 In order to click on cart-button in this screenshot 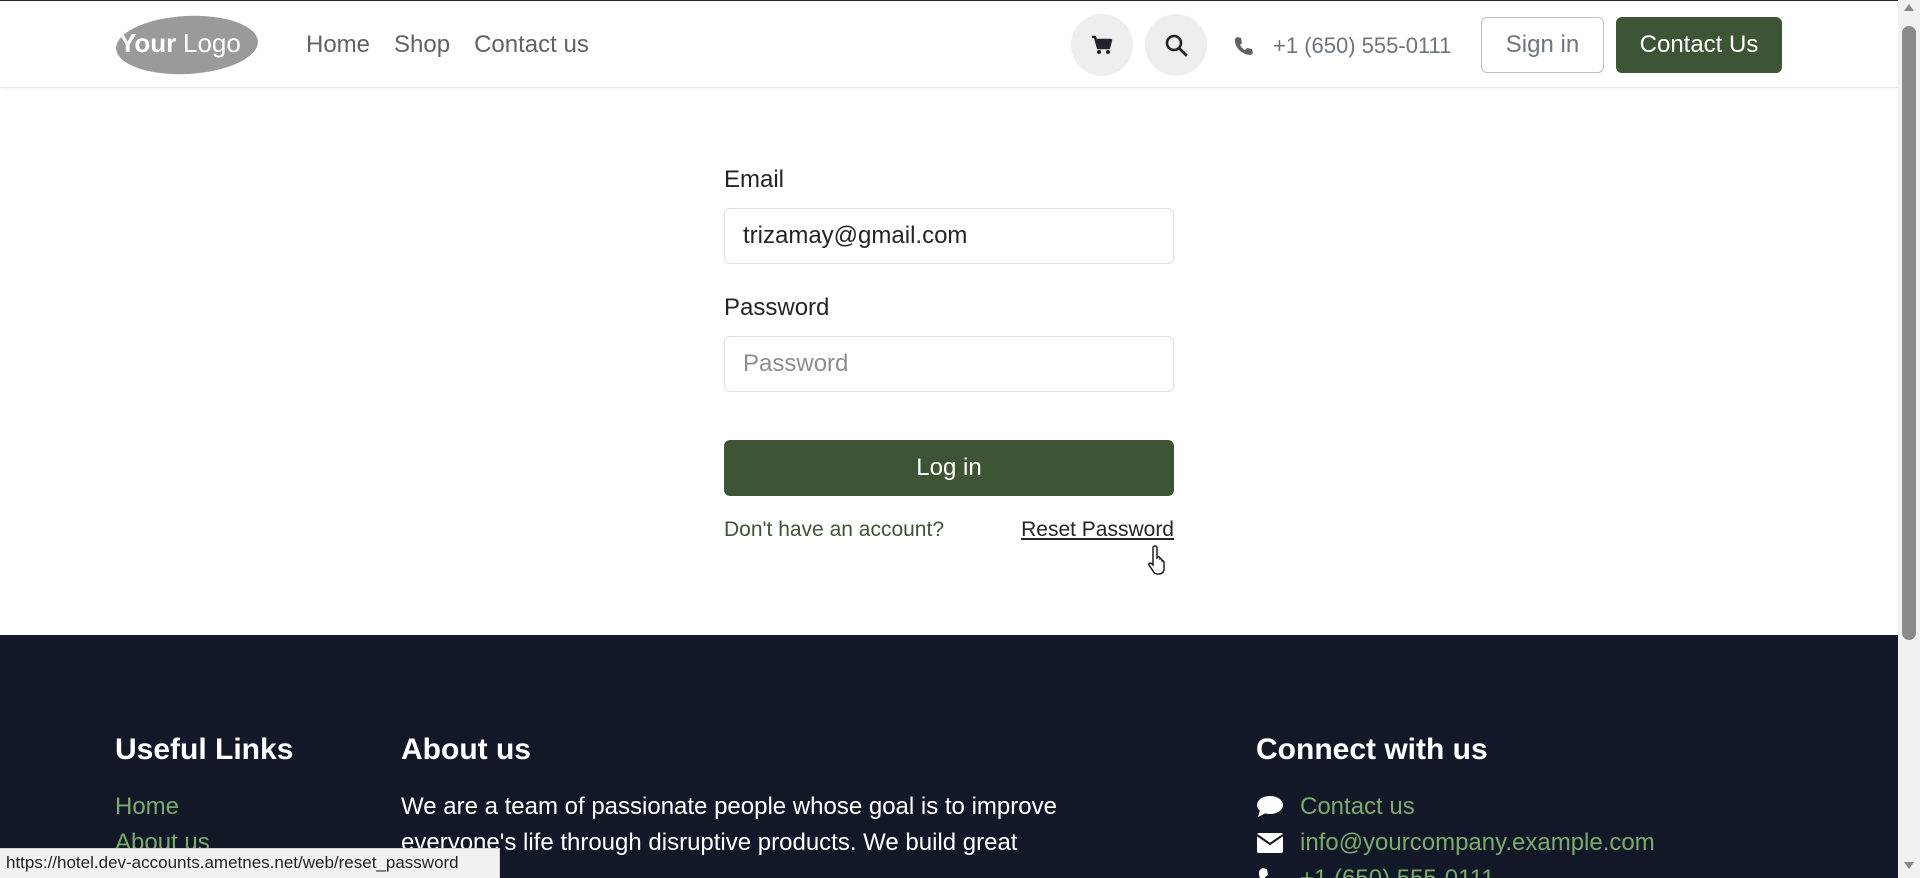, I will do `click(1102, 45)`.